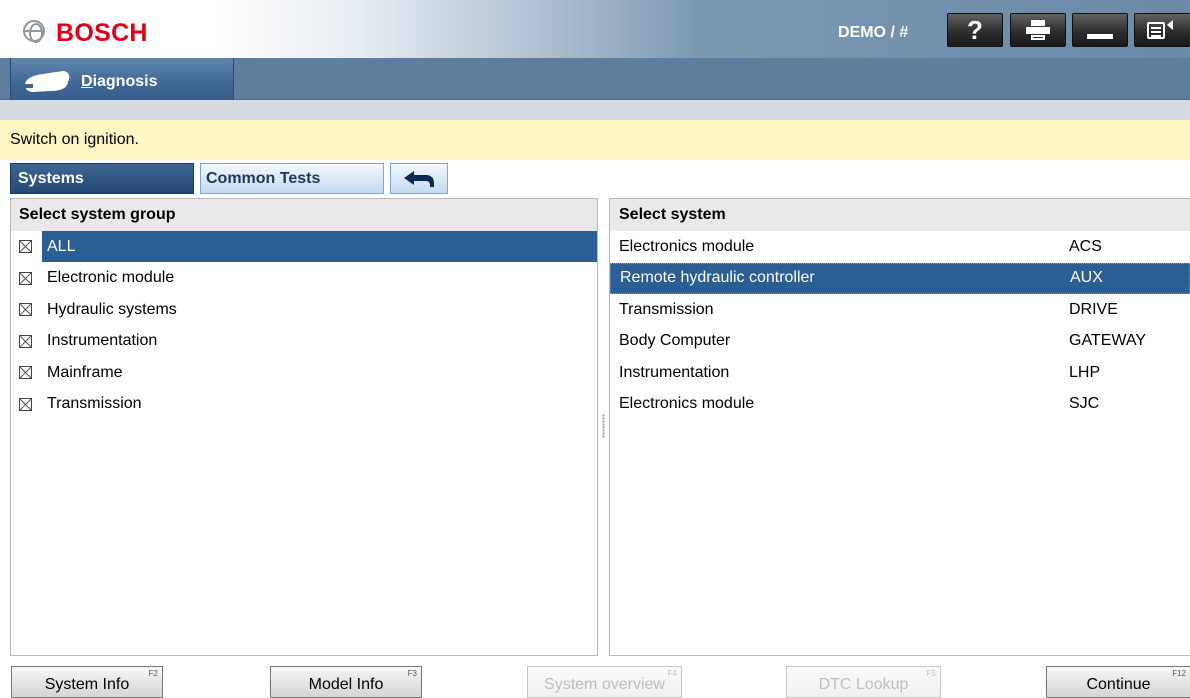 Image resolution: width=1190 pixels, height=698 pixels. Describe the element at coordinates (674, 372) in the screenshot. I see `system-name: Instrumentation` at that location.